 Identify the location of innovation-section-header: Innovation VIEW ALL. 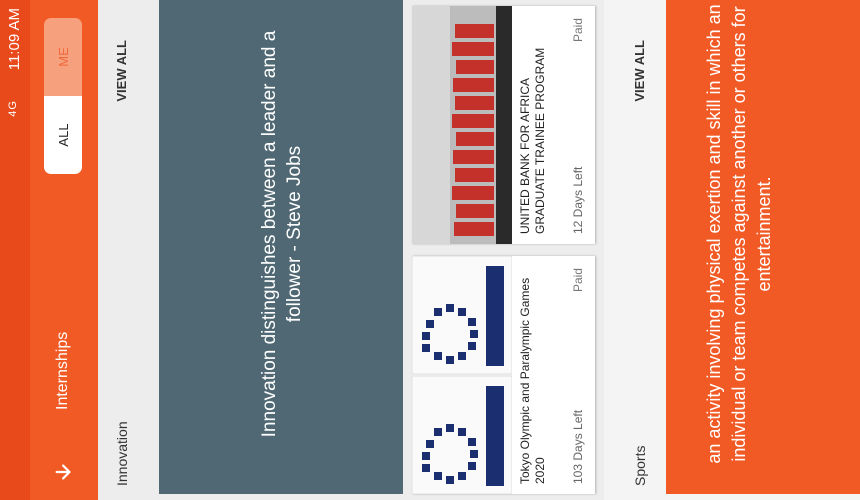
(118, 250).